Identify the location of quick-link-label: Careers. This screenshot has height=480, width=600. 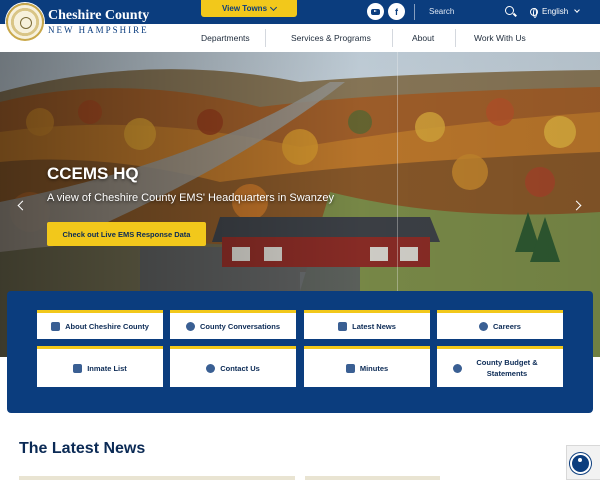
(507, 326).